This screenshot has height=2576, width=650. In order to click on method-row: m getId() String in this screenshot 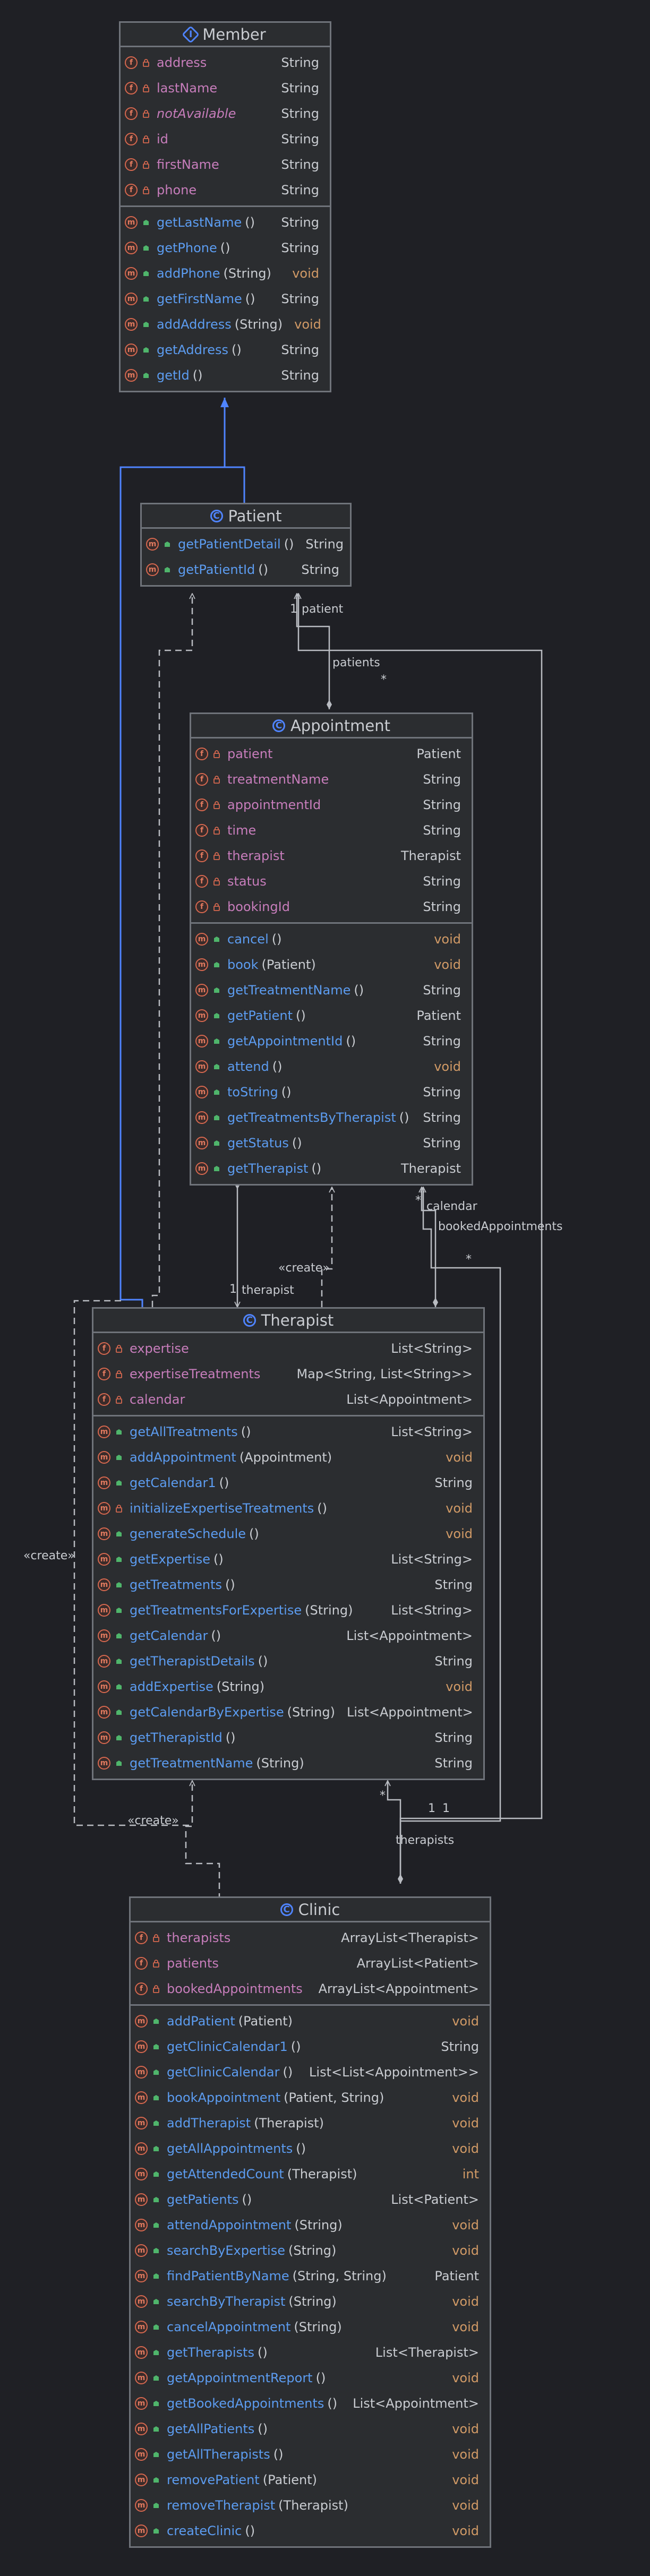, I will do `click(225, 375)`.